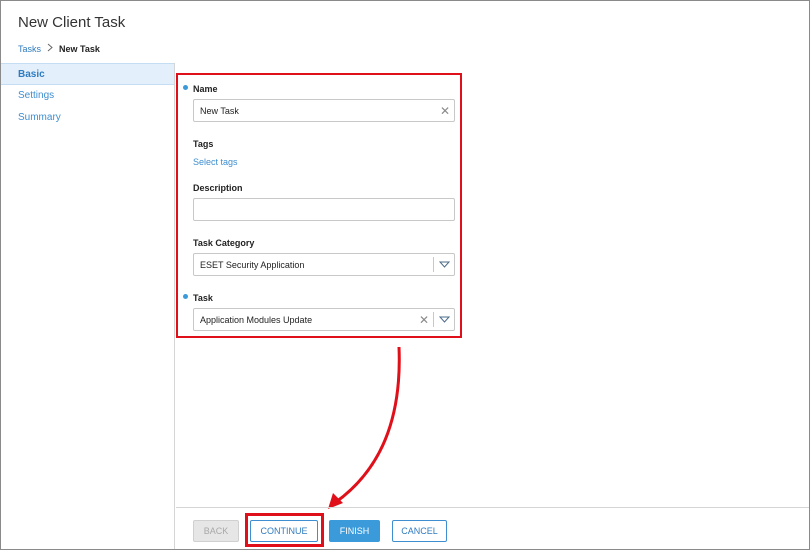 Image resolution: width=810 pixels, height=550 pixels. What do you see at coordinates (215, 162) in the screenshot?
I see `select-tags-link: Select tags` at bounding box center [215, 162].